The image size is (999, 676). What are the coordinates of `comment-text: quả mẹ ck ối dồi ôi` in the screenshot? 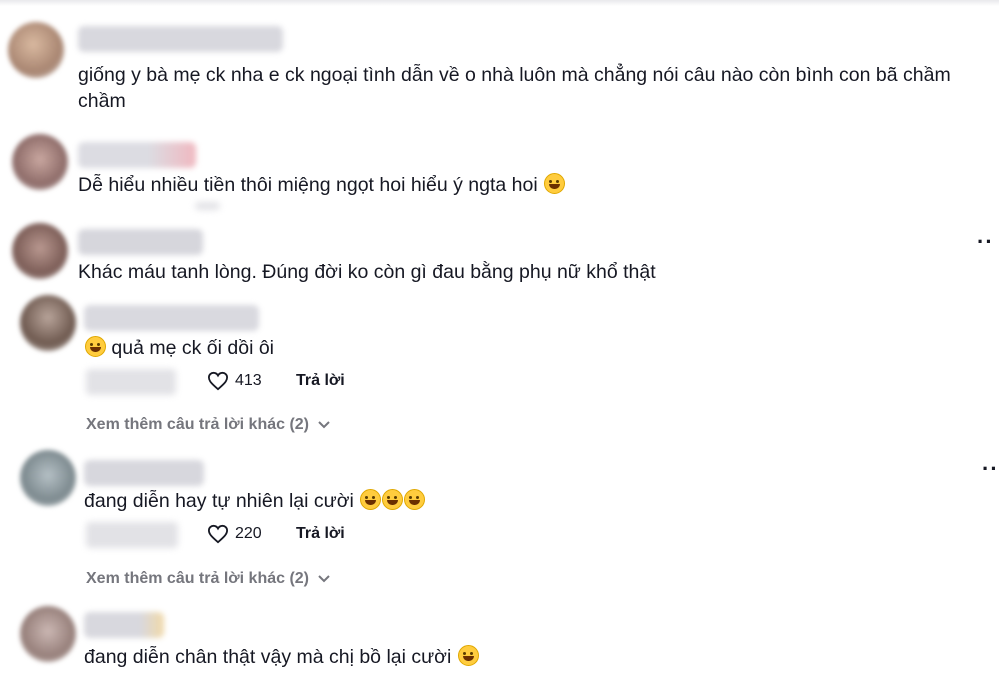 It's located at (179, 348).